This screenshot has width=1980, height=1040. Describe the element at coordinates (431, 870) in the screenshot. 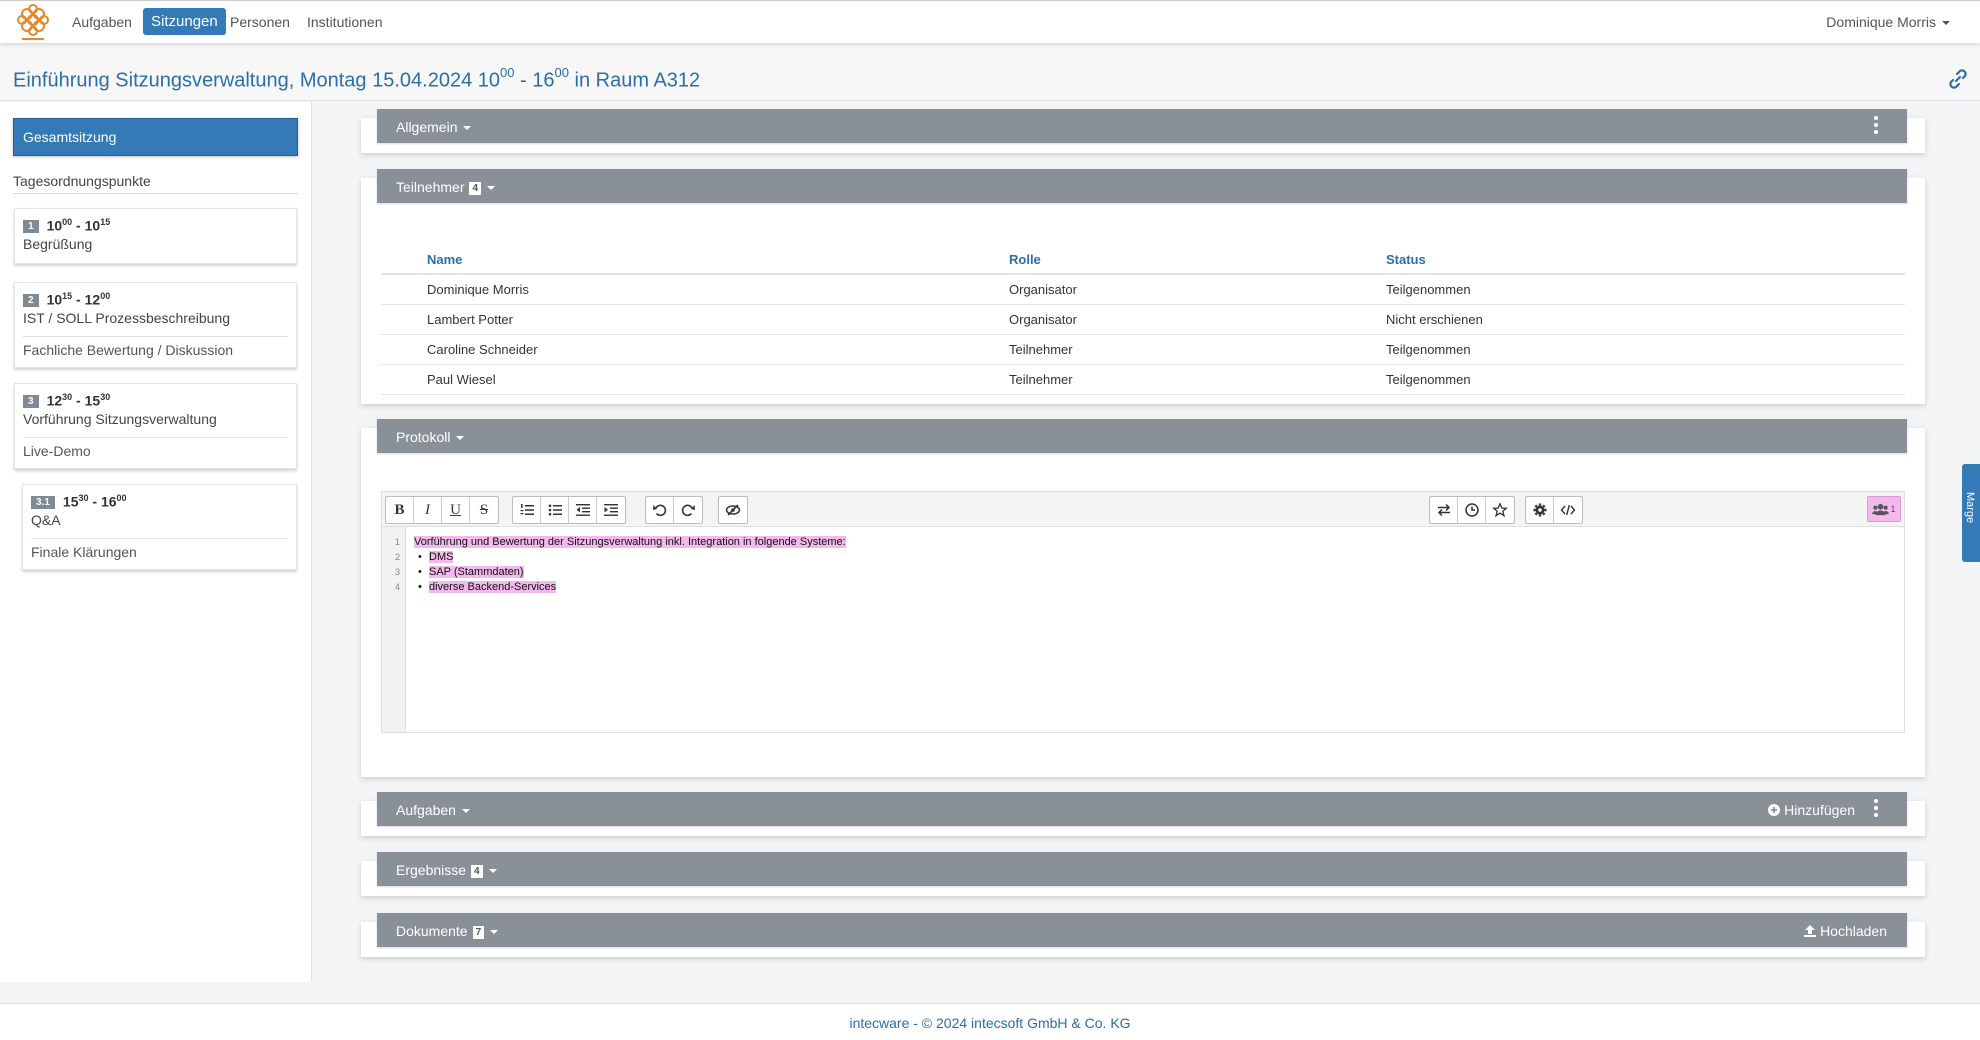

I see `panel-title: Ergebnisse` at that location.